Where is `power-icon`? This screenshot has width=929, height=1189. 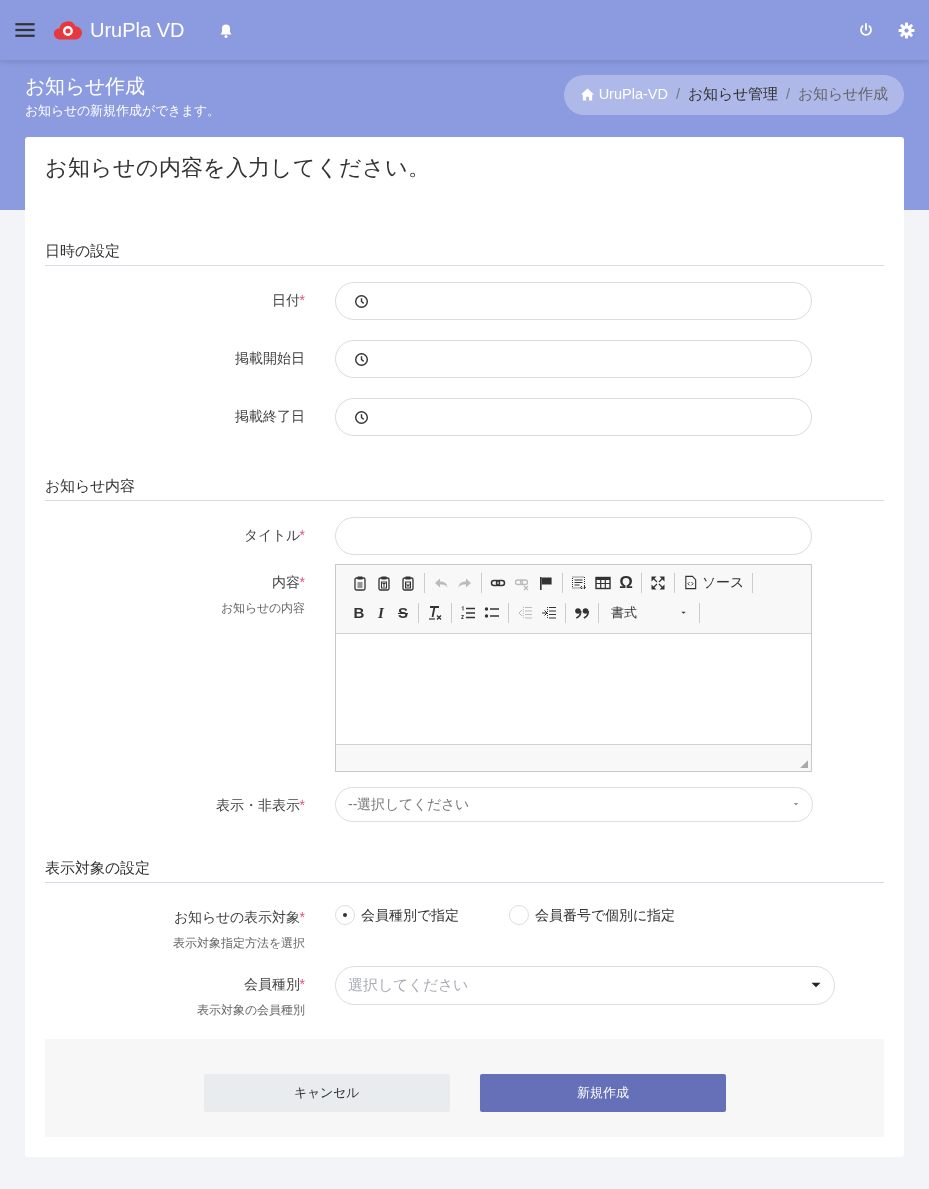 power-icon is located at coordinates (866, 30).